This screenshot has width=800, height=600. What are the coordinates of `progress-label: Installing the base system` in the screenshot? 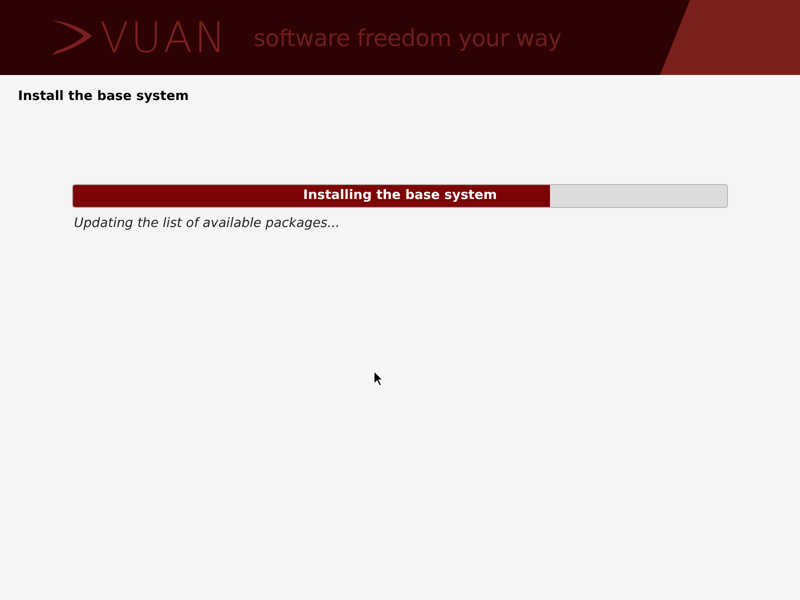 It's located at (400, 195).